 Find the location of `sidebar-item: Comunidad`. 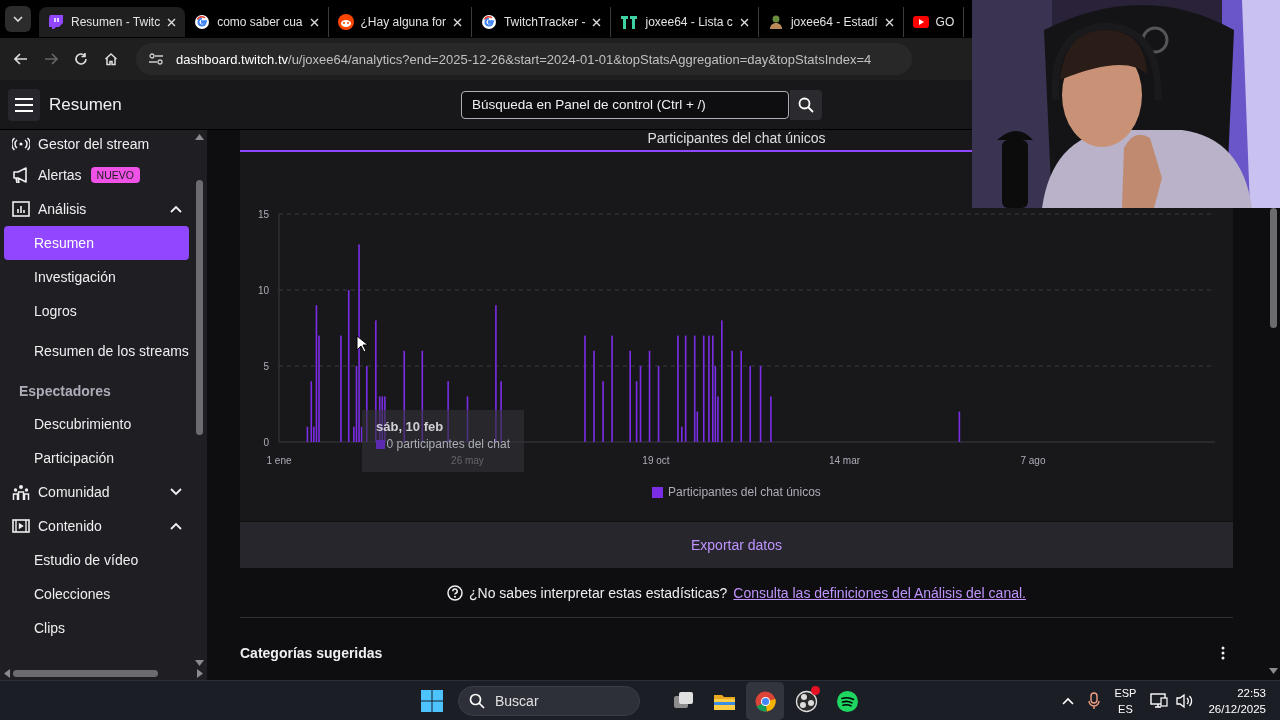

sidebar-item: Comunidad is located at coordinates (96, 492).